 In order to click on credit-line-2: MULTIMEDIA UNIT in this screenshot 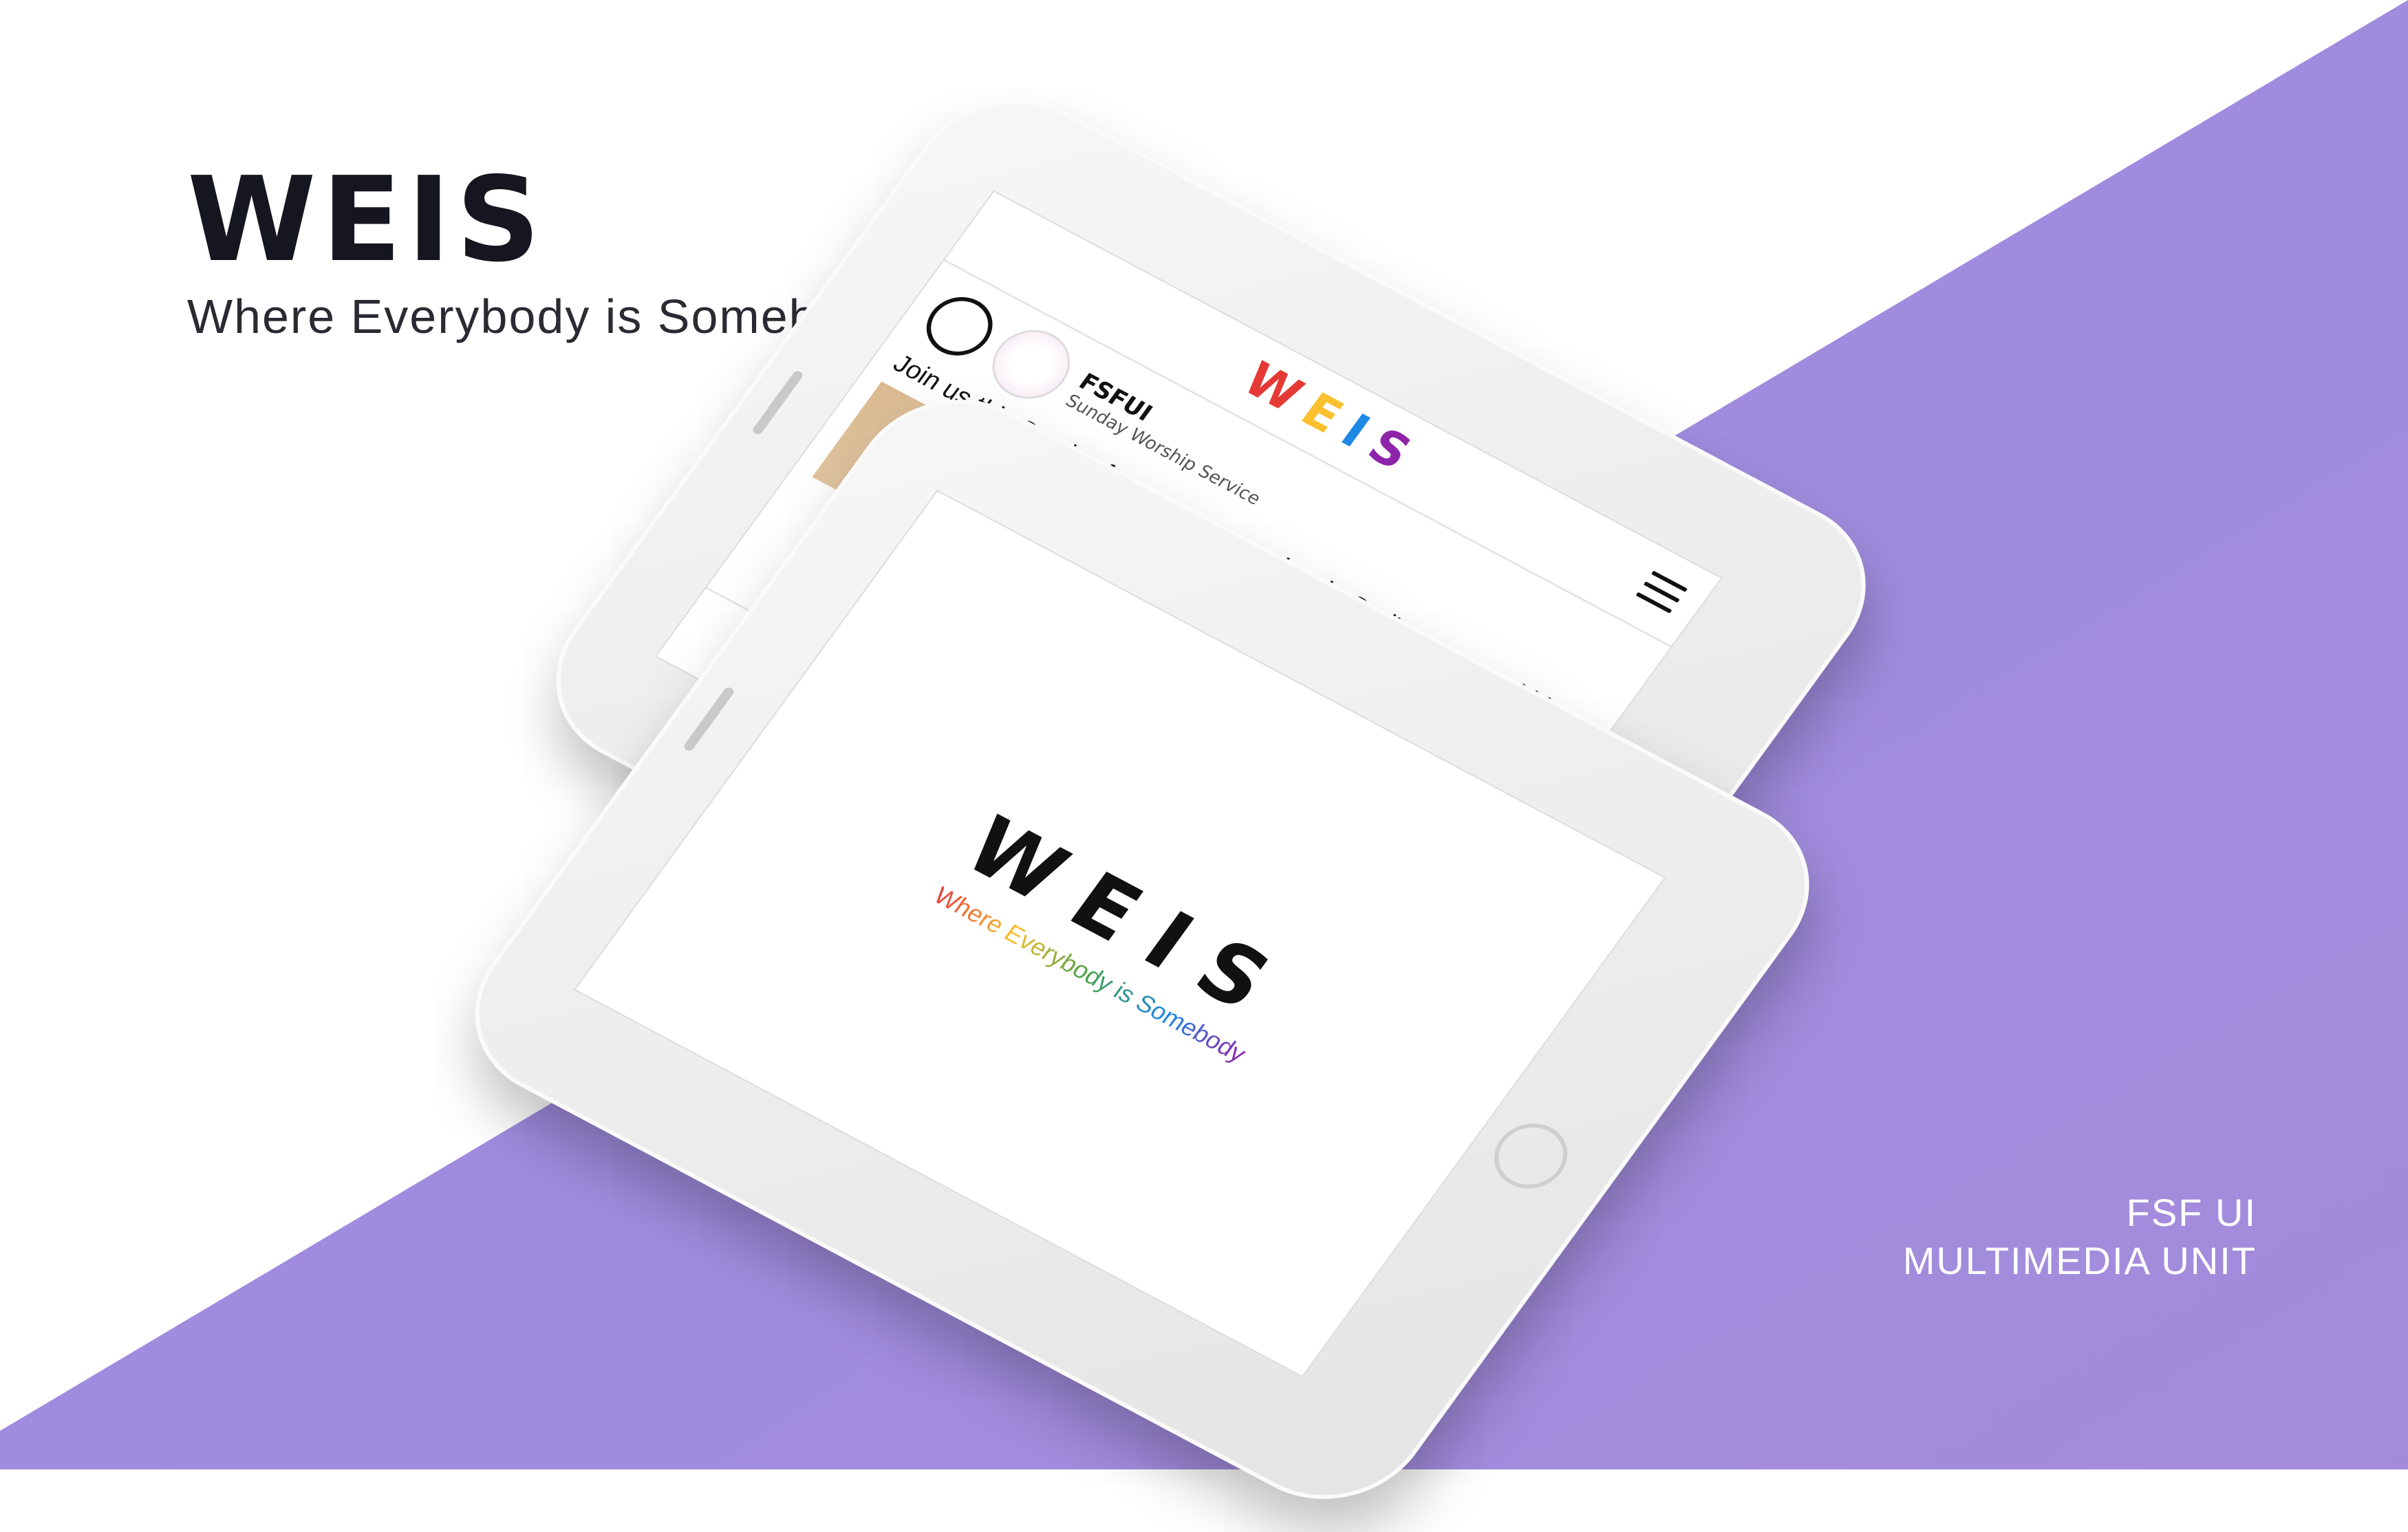, I will do `click(2079, 1260)`.